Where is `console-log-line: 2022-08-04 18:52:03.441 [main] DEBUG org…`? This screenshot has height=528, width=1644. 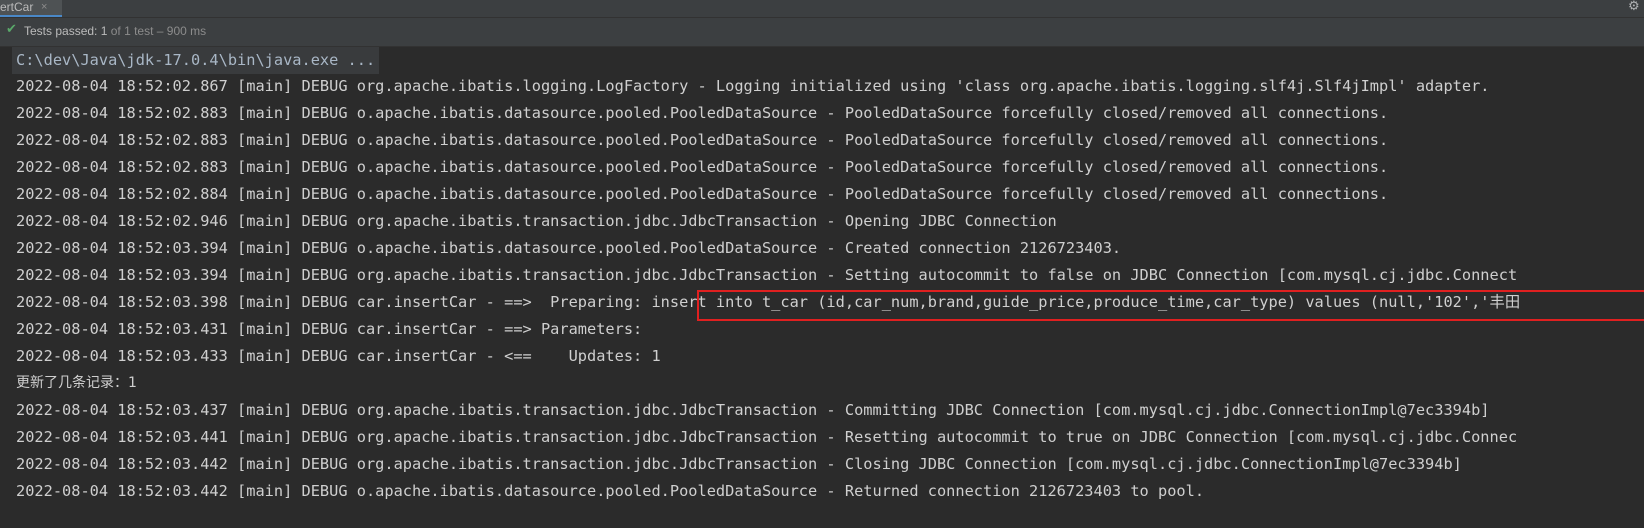 console-log-line: 2022-08-04 18:52:03.441 [main] DEBUG org… is located at coordinates (767, 437).